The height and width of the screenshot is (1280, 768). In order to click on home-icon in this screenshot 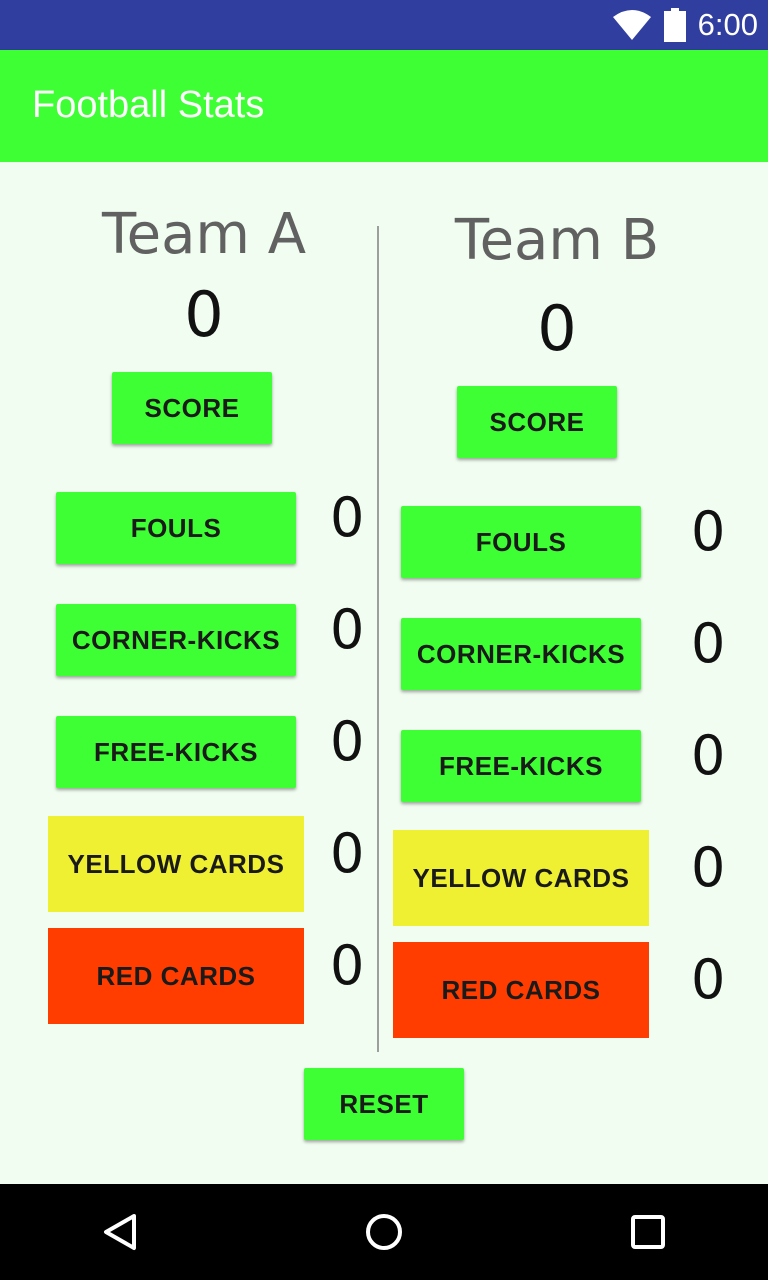, I will do `click(384, 1232)`.